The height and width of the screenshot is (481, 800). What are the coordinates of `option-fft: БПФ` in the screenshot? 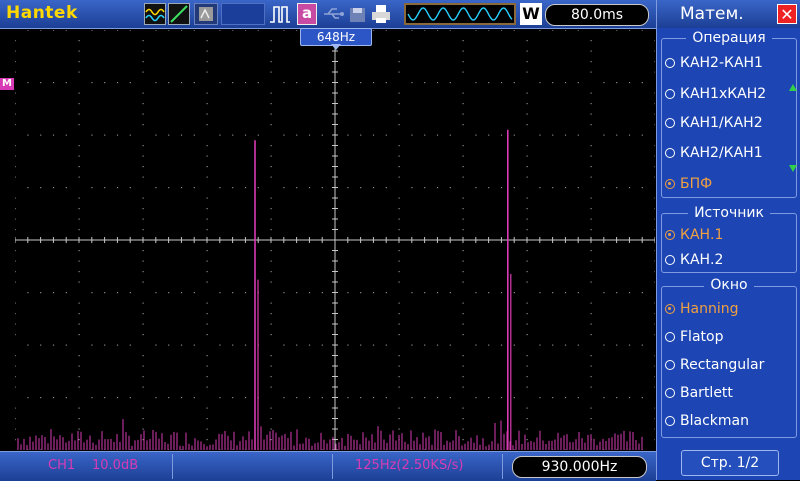 It's located at (688, 184).